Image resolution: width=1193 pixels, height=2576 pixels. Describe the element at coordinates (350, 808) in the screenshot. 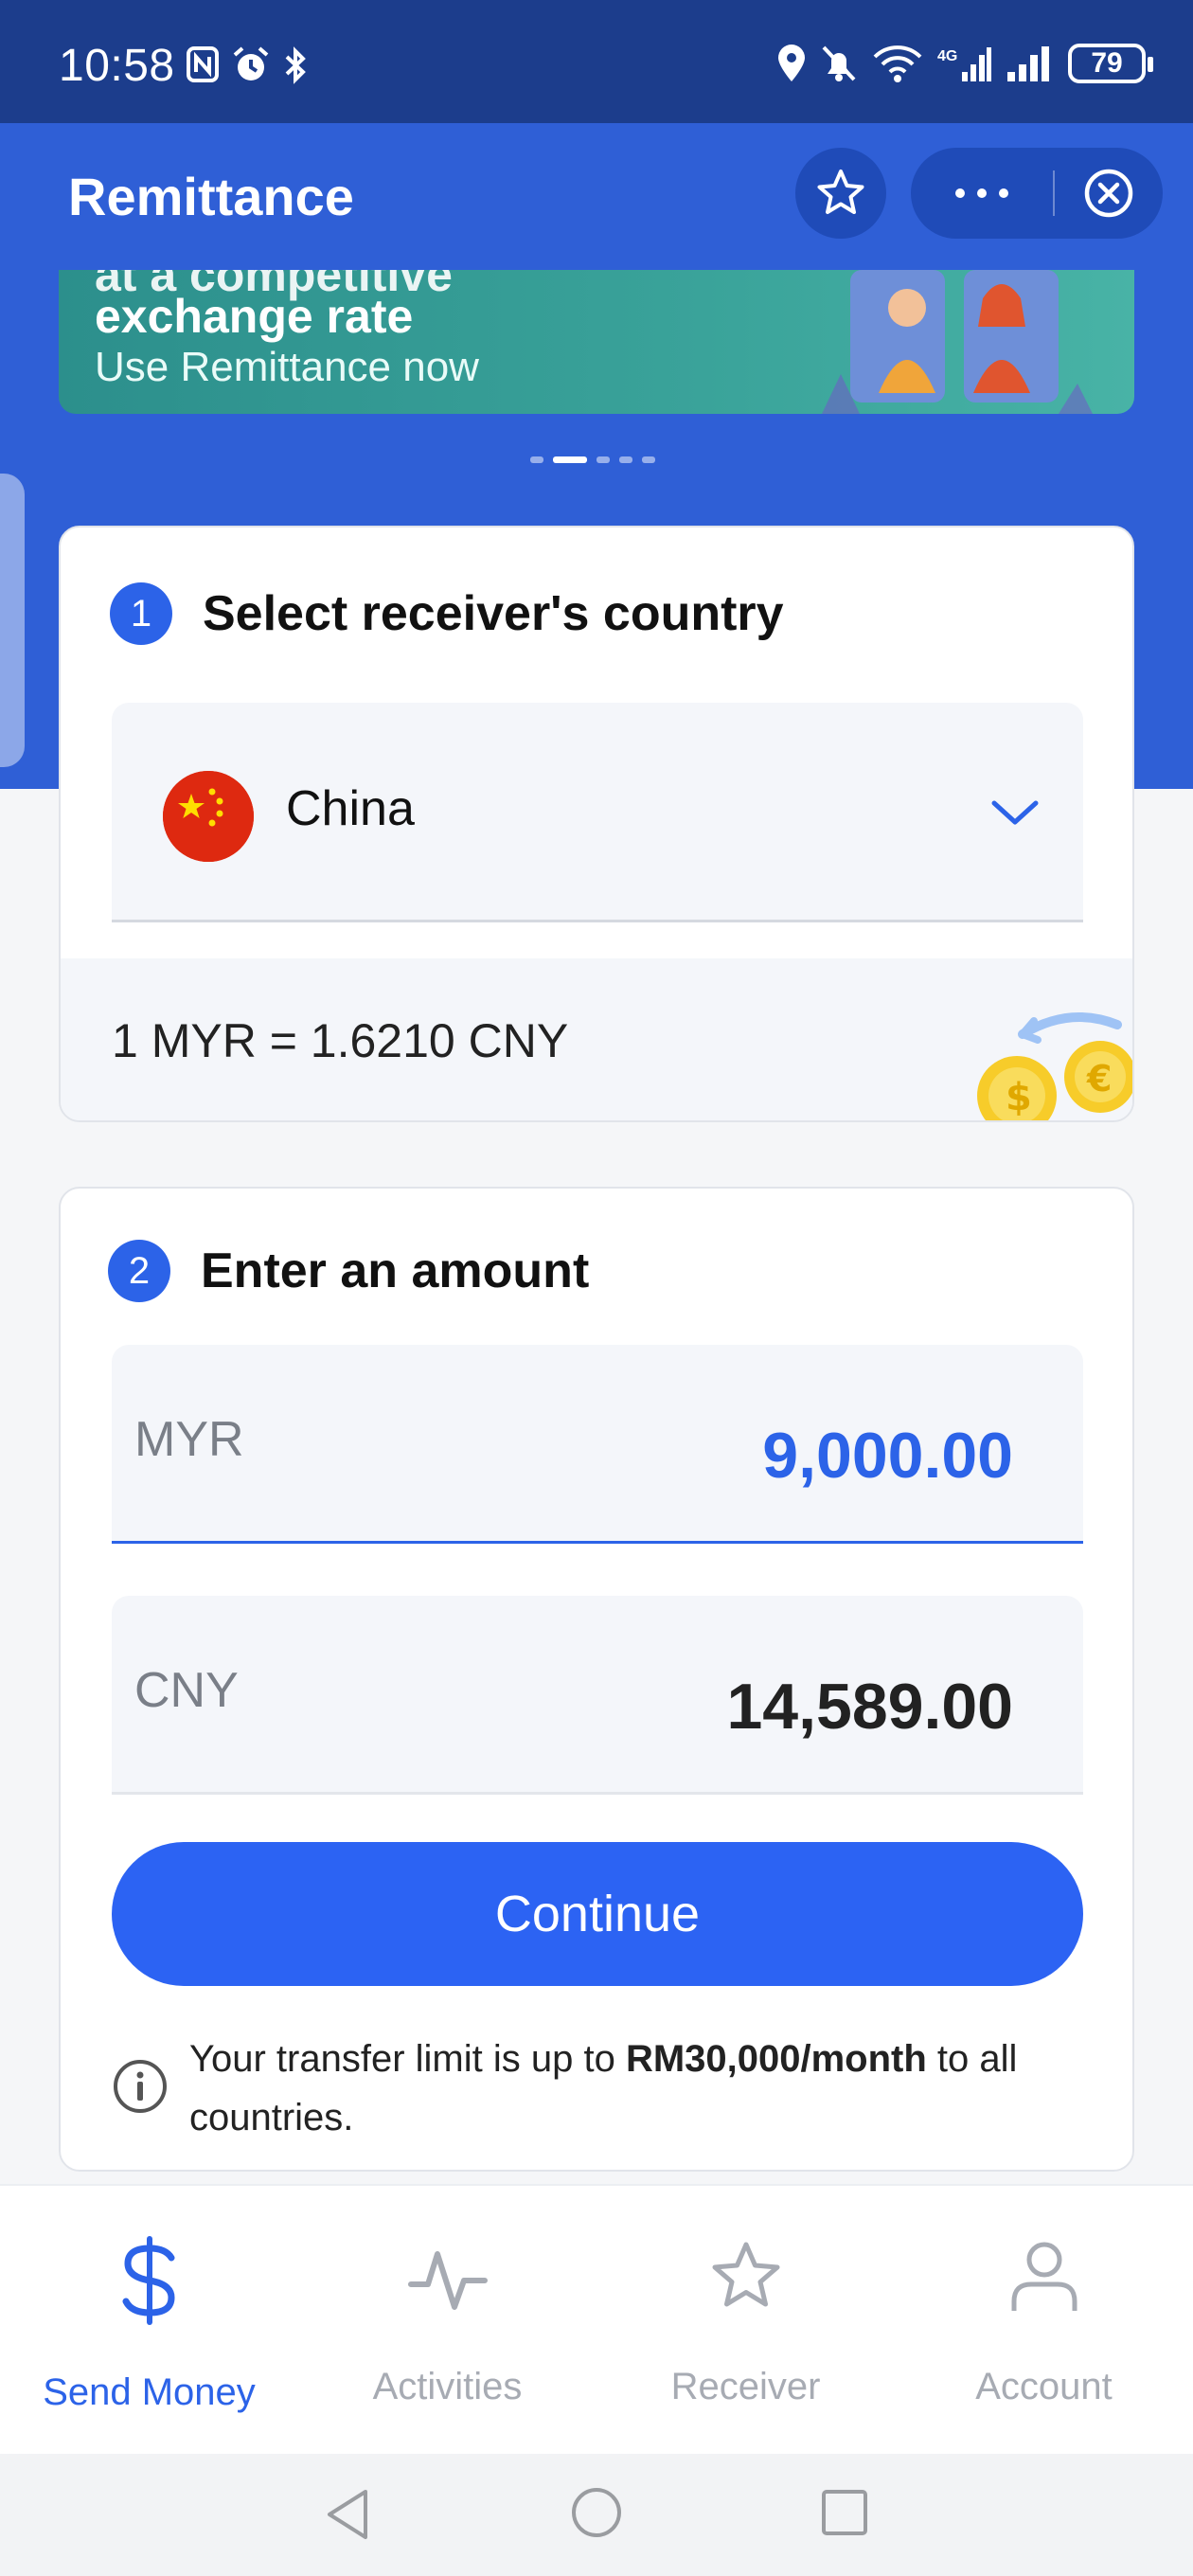

I see `country-name: China` at that location.